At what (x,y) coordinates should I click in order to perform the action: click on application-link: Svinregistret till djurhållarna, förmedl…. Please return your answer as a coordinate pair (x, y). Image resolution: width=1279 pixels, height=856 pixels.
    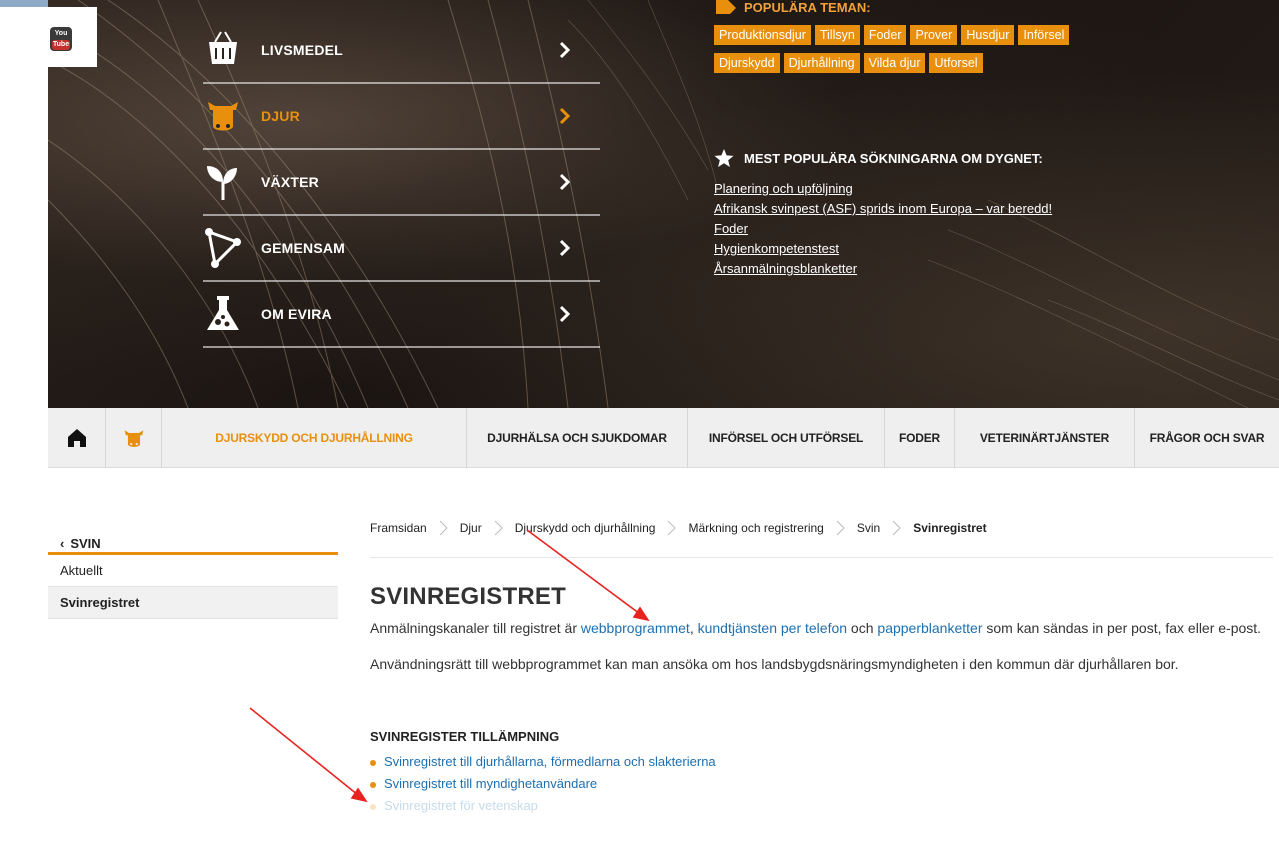
    Looking at the image, I should click on (550, 761).